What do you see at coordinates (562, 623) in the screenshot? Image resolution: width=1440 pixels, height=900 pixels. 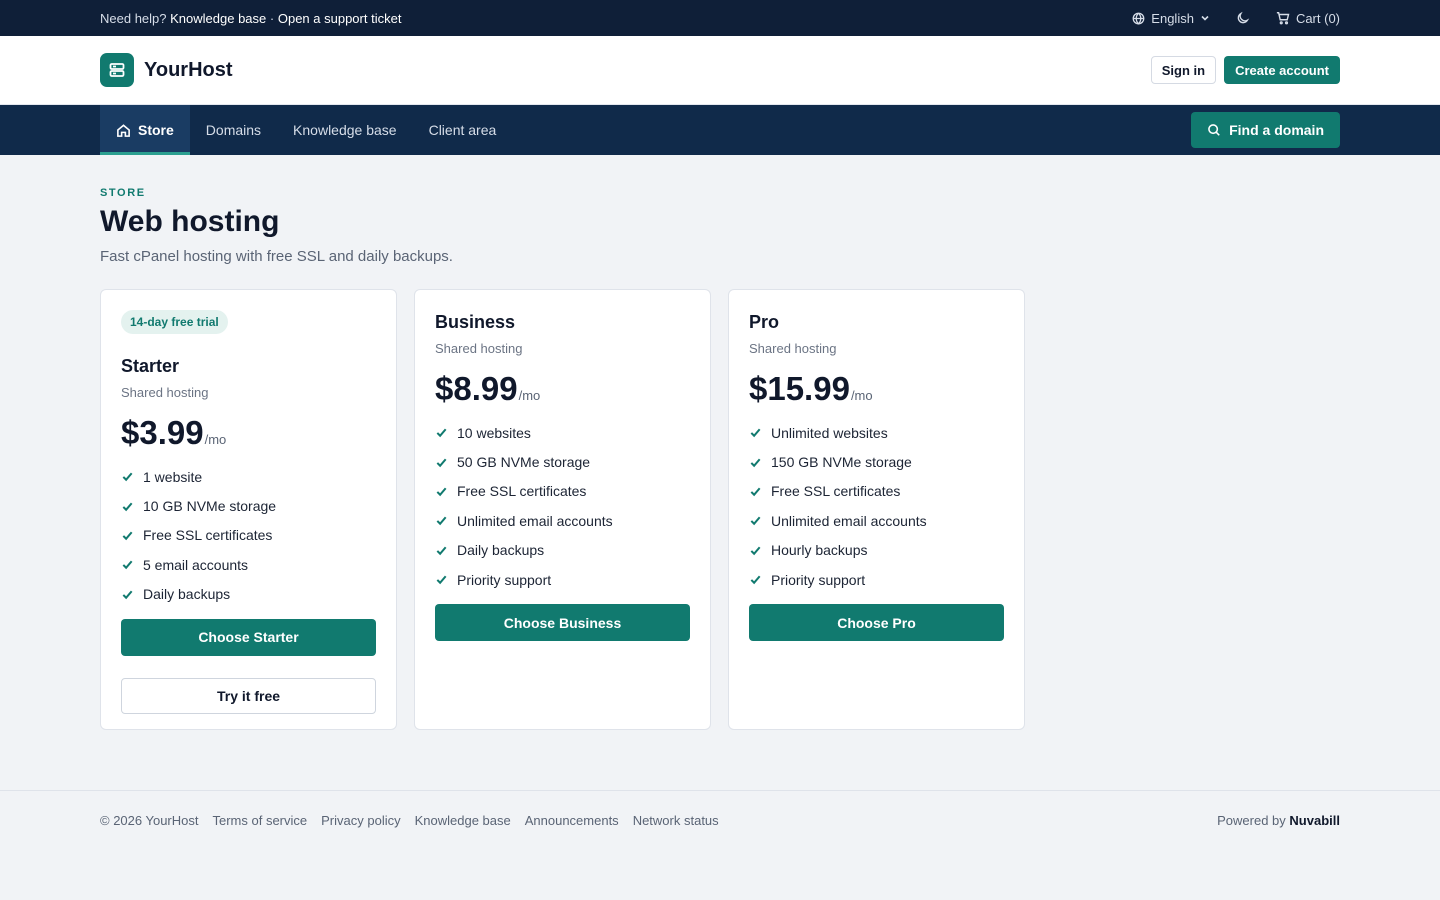 I see `choose-business-button: Choose Business` at bounding box center [562, 623].